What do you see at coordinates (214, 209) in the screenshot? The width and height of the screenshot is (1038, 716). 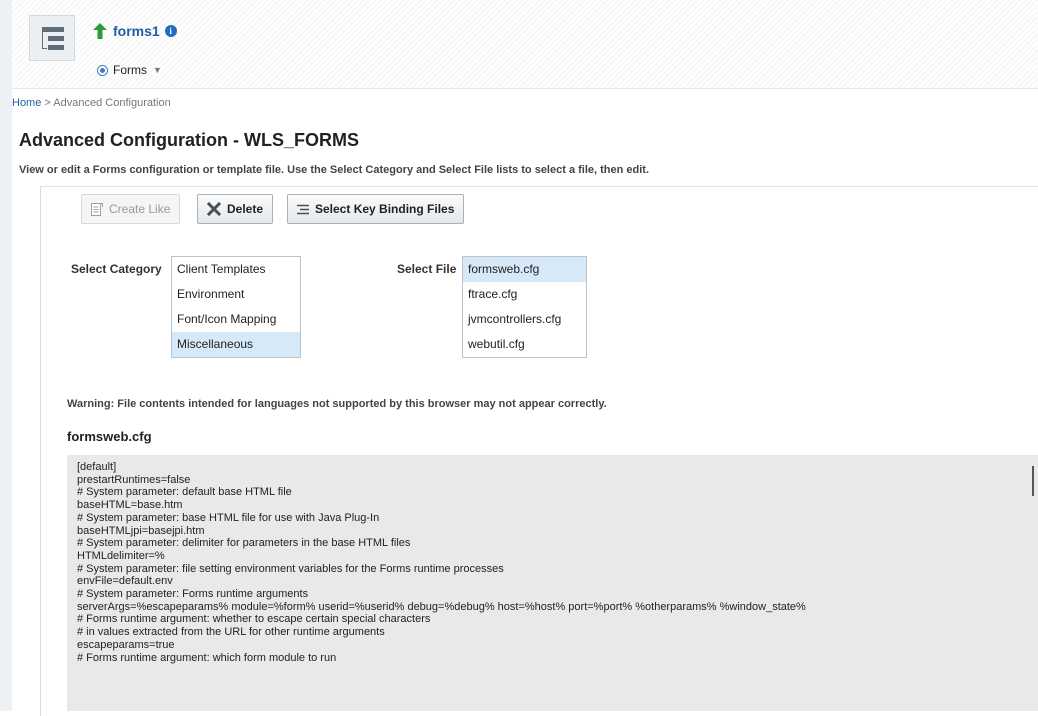 I see `x-icon` at bounding box center [214, 209].